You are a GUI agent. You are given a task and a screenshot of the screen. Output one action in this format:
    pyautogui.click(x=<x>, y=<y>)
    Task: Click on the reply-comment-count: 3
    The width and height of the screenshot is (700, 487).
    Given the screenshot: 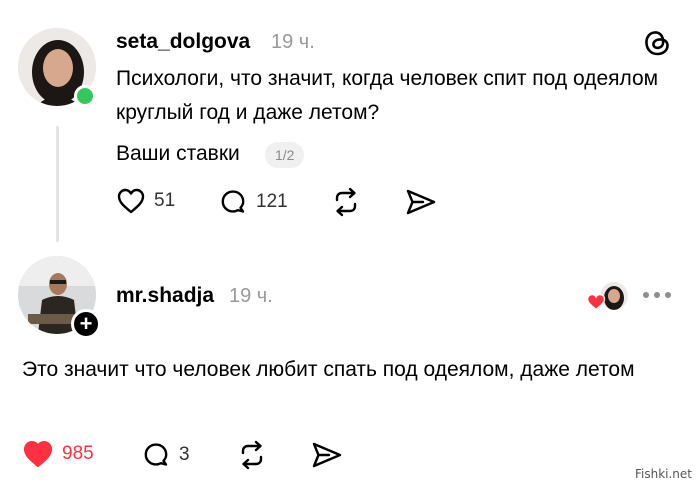 What is the action you would take?
    pyautogui.click(x=184, y=454)
    